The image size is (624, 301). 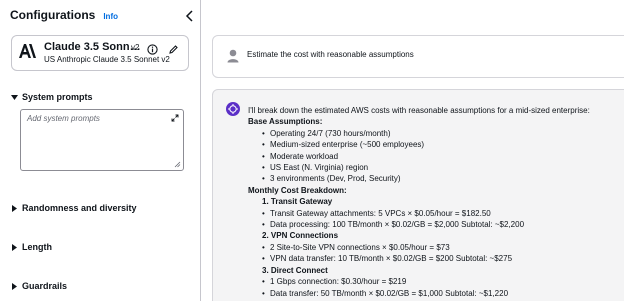 What do you see at coordinates (45, 286) in the screenshot?
I see `guardrails-label: Guardrails` at bounding box center [45, 286].